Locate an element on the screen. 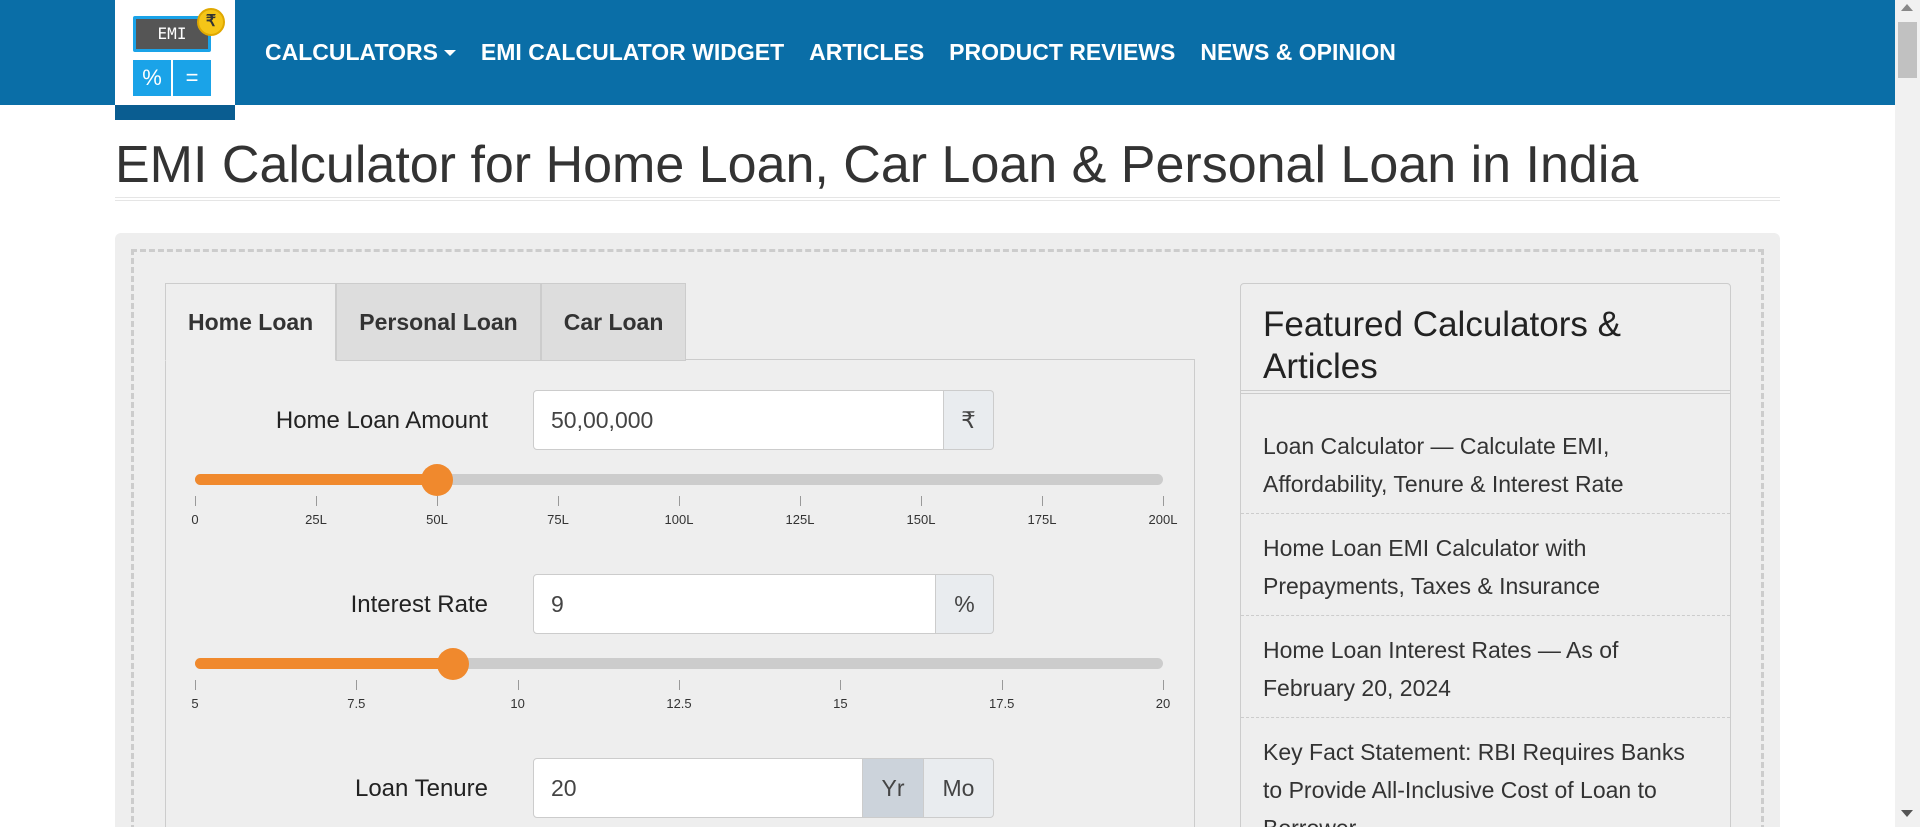  scroll-up-arrow-icon is located at coordinates (1907, 7).